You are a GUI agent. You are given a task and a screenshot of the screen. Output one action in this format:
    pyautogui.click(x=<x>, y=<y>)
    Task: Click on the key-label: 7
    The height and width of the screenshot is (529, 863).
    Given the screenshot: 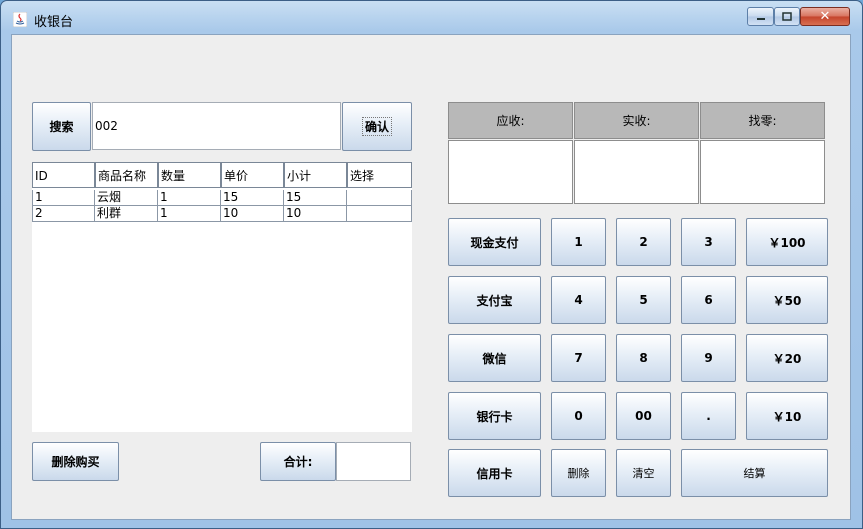 What is the action you would take?
    pyautogui.click(x=578, y=358)
    